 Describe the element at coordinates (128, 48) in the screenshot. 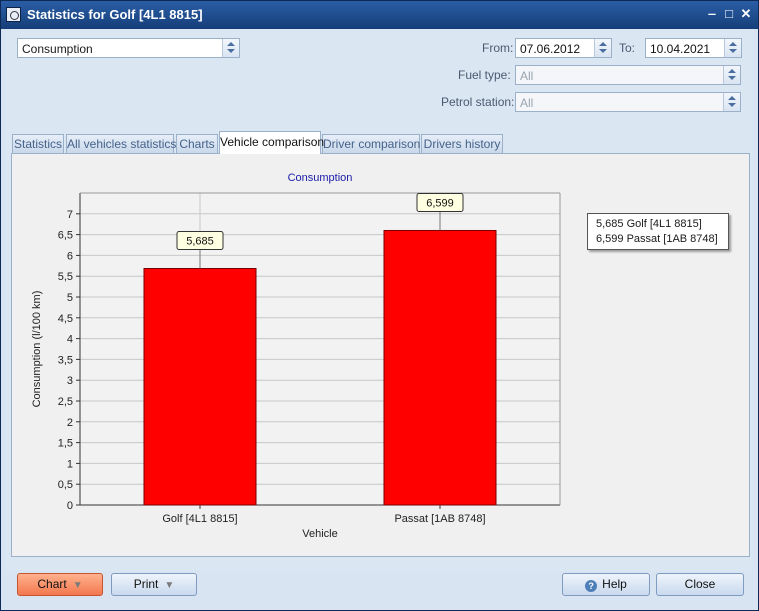

I see `statistic-type-select: Consumption` at that location.